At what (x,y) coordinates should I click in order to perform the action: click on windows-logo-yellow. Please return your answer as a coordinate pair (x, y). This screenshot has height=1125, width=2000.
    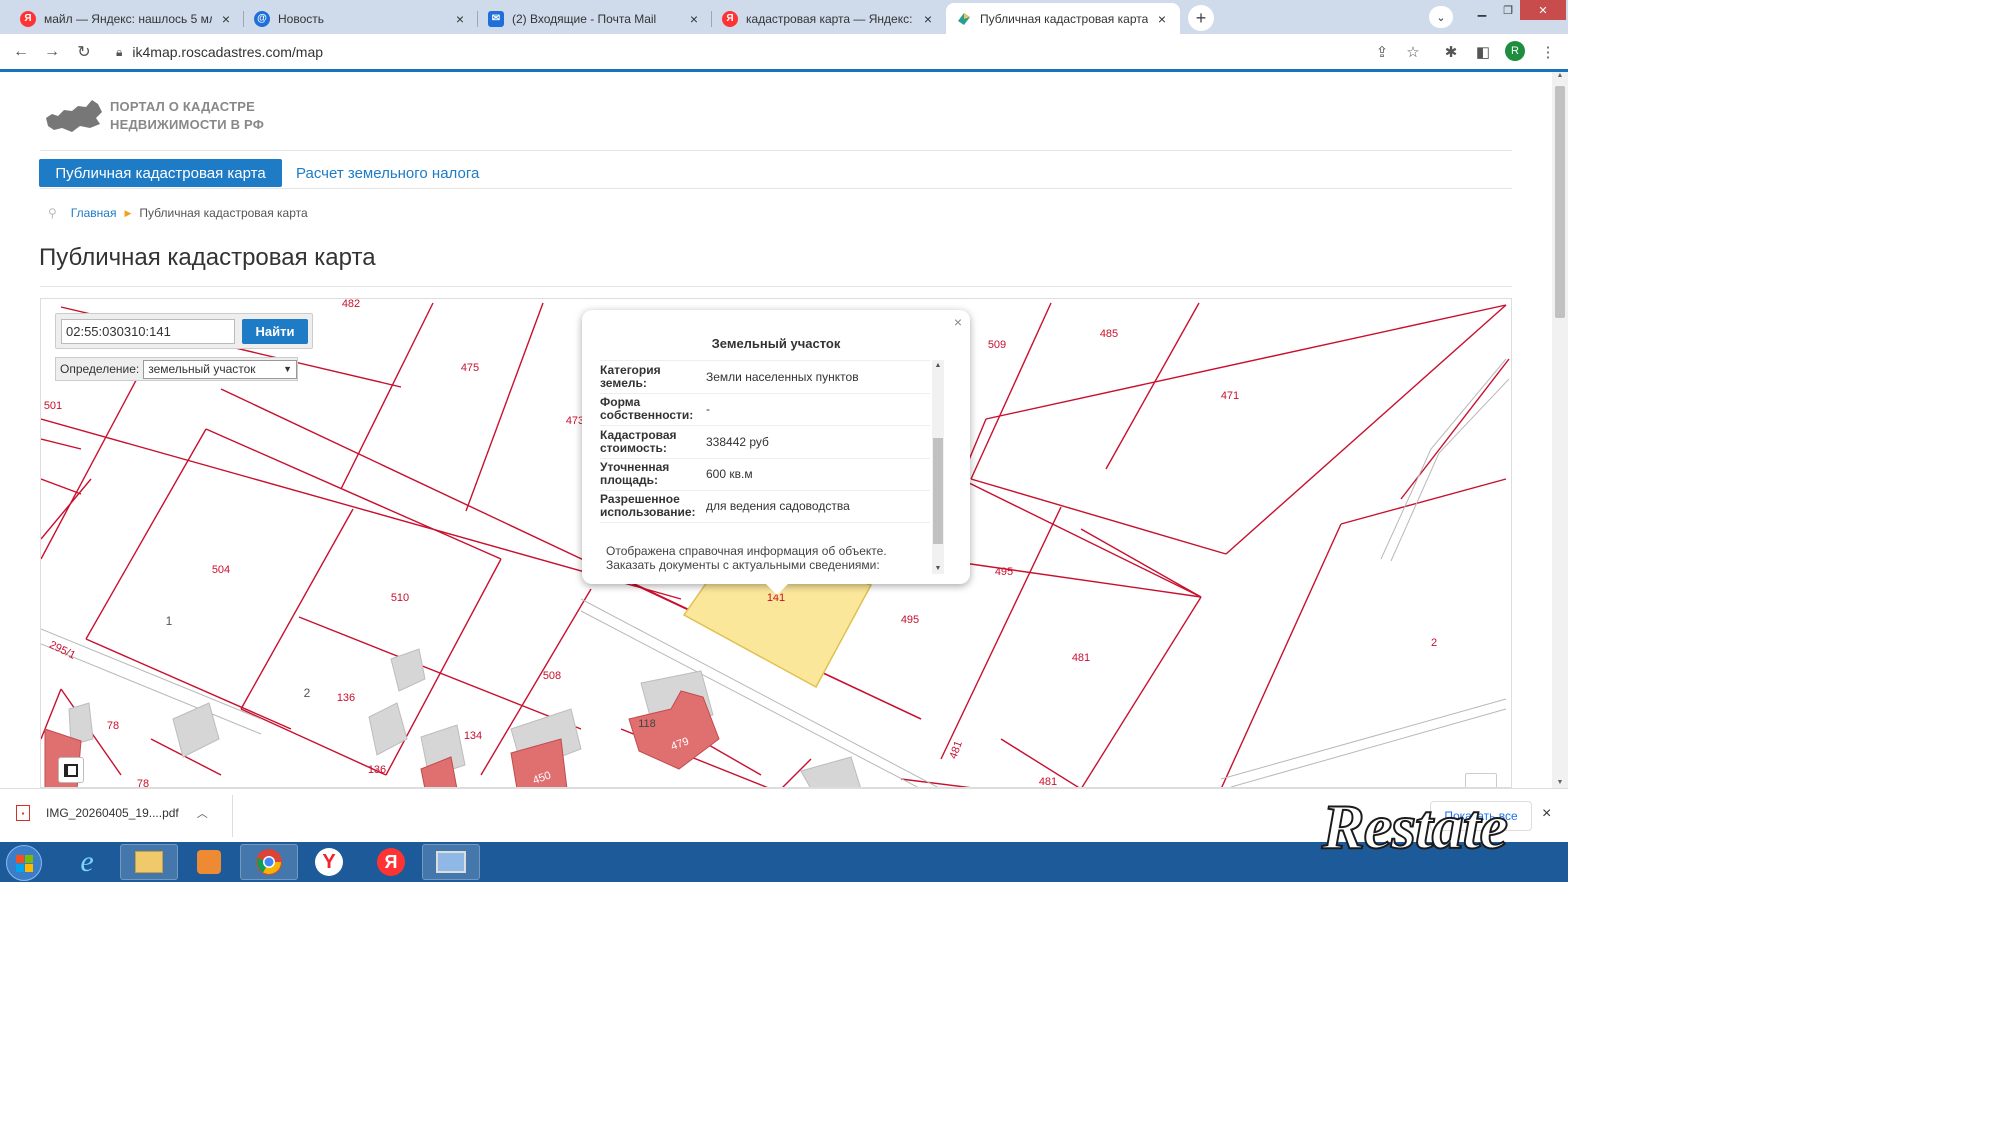
    Looking at the image, I should click on (29, 868).